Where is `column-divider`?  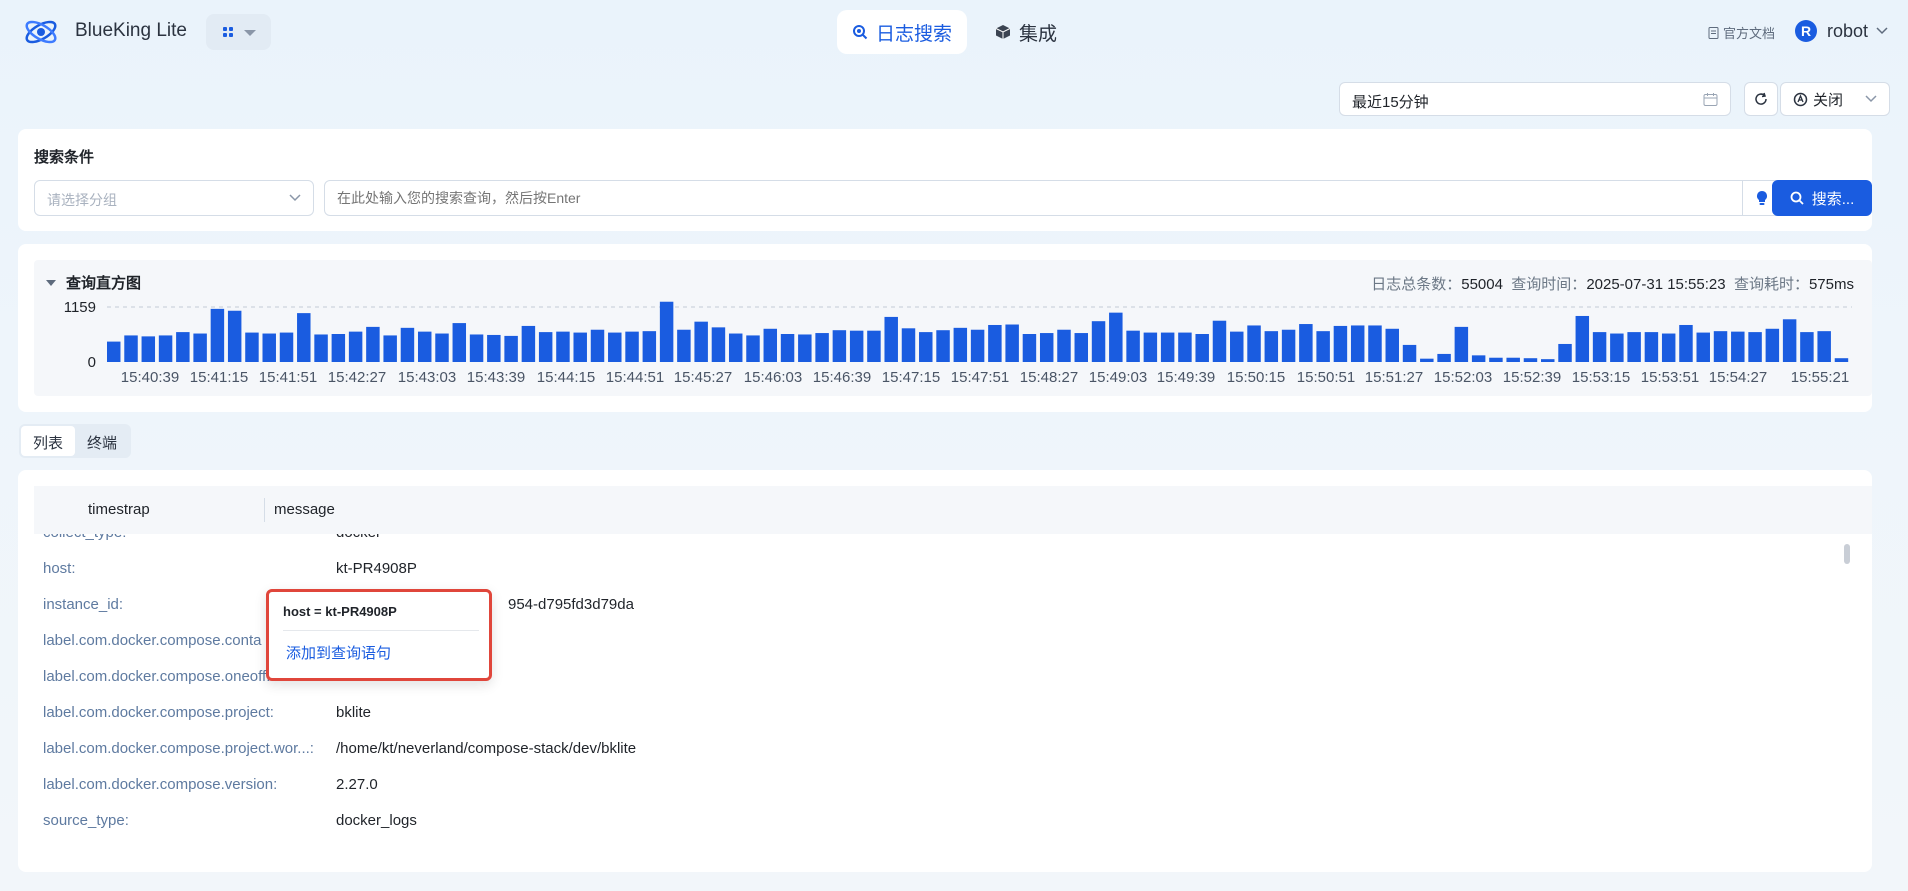
column-divider is located at coordinates (264, 510).